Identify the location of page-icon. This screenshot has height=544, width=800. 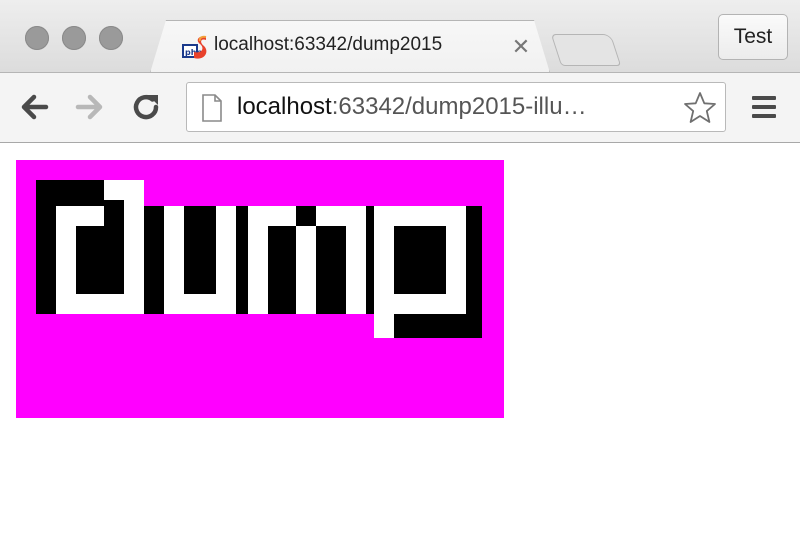
(212, 108).